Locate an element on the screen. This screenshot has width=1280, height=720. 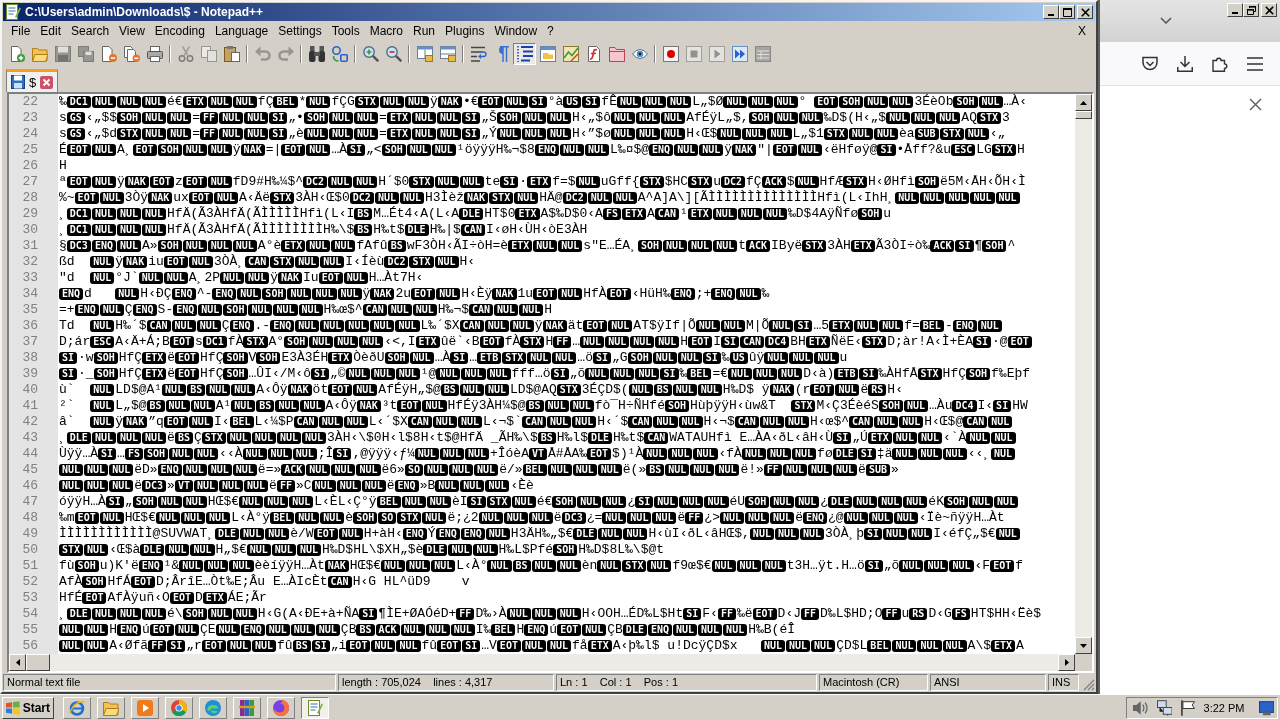
network-icon is located at coordinates (1164, 707).